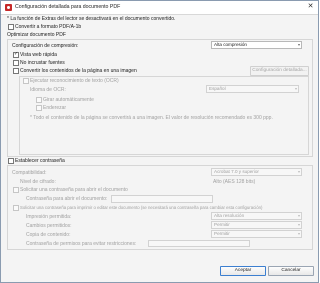 The width and height of the screenshot is (320, 283). Describe the element at coordinates (38, 182) in the screenshot. I see `encryption-label: Nivel de cifrado:` at that location.